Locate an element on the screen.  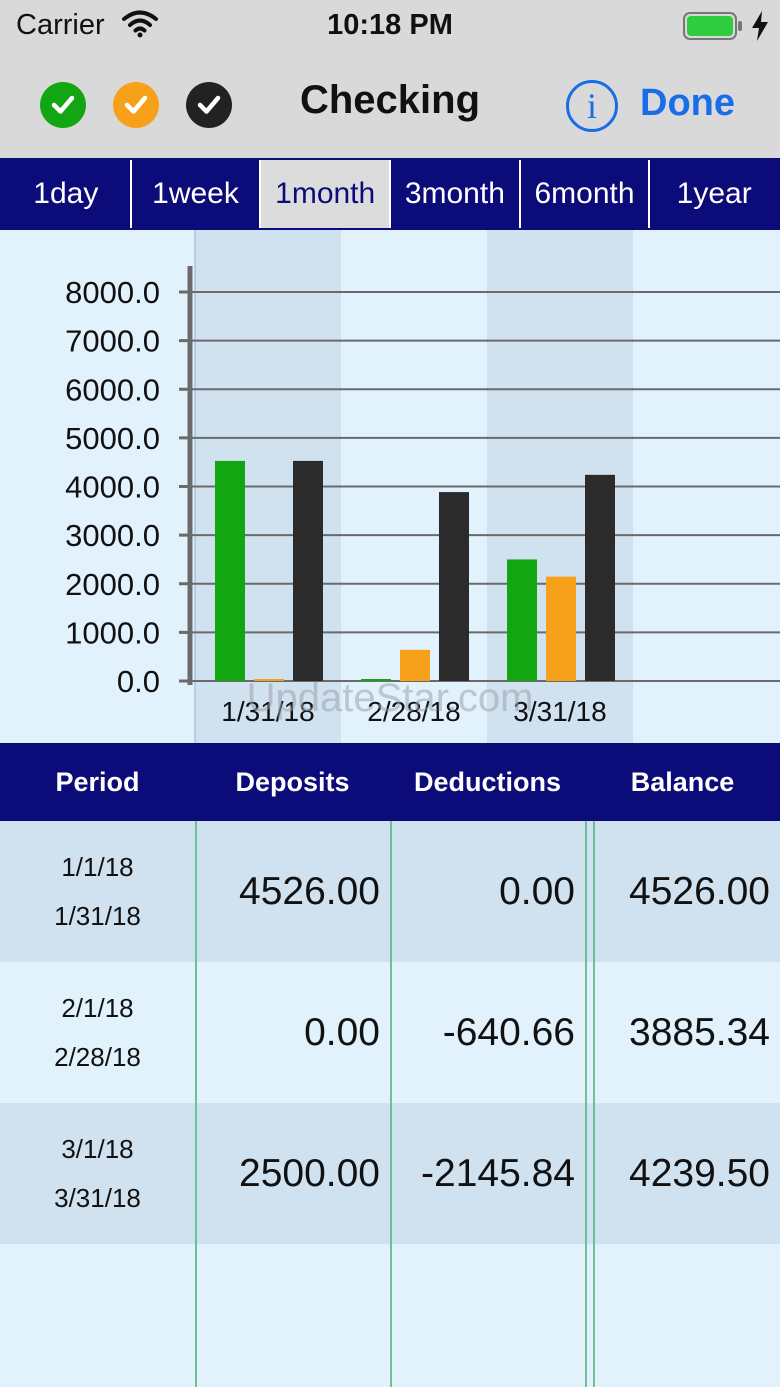
status-bar: Carrier 10:18 PM is located at coordinates (390, 27).